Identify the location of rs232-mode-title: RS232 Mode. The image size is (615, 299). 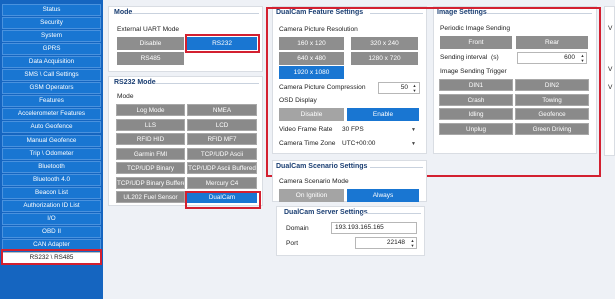
(135, 82).